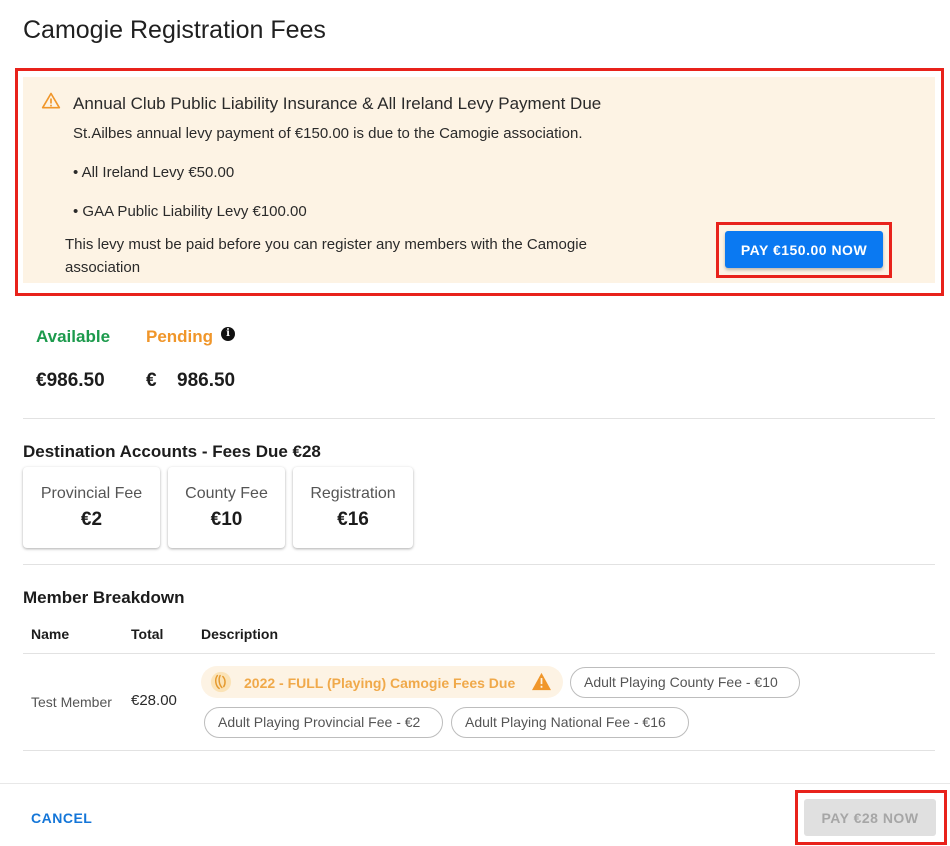 The height and width of the screenshot is (846, 950). I want to click on column-header-name: Name, so click(50, 634).